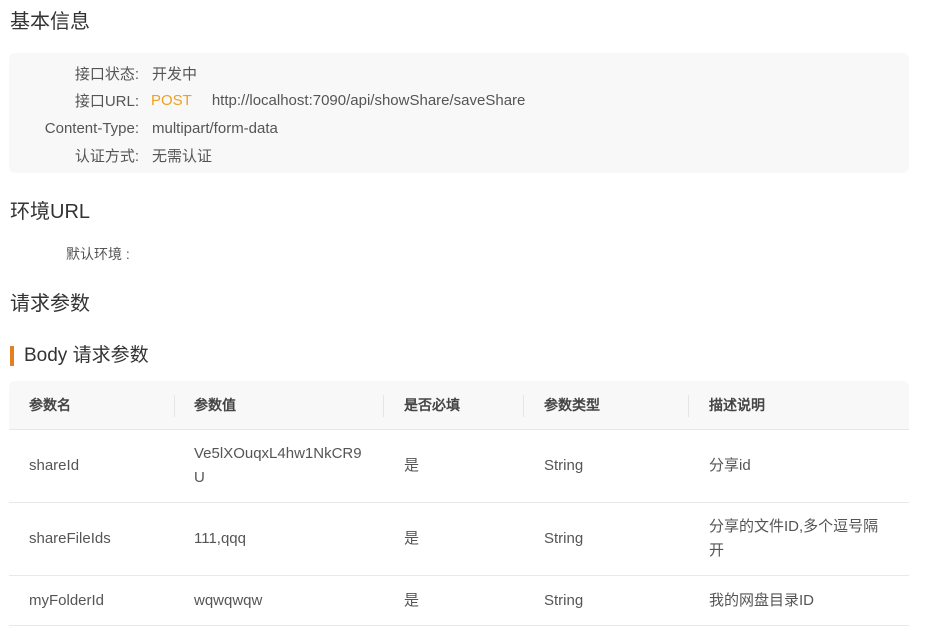 The image size is (934, 631). I want to click on param-desc: 分享的文件ID,多个逗号隔开, so click(794, 538).